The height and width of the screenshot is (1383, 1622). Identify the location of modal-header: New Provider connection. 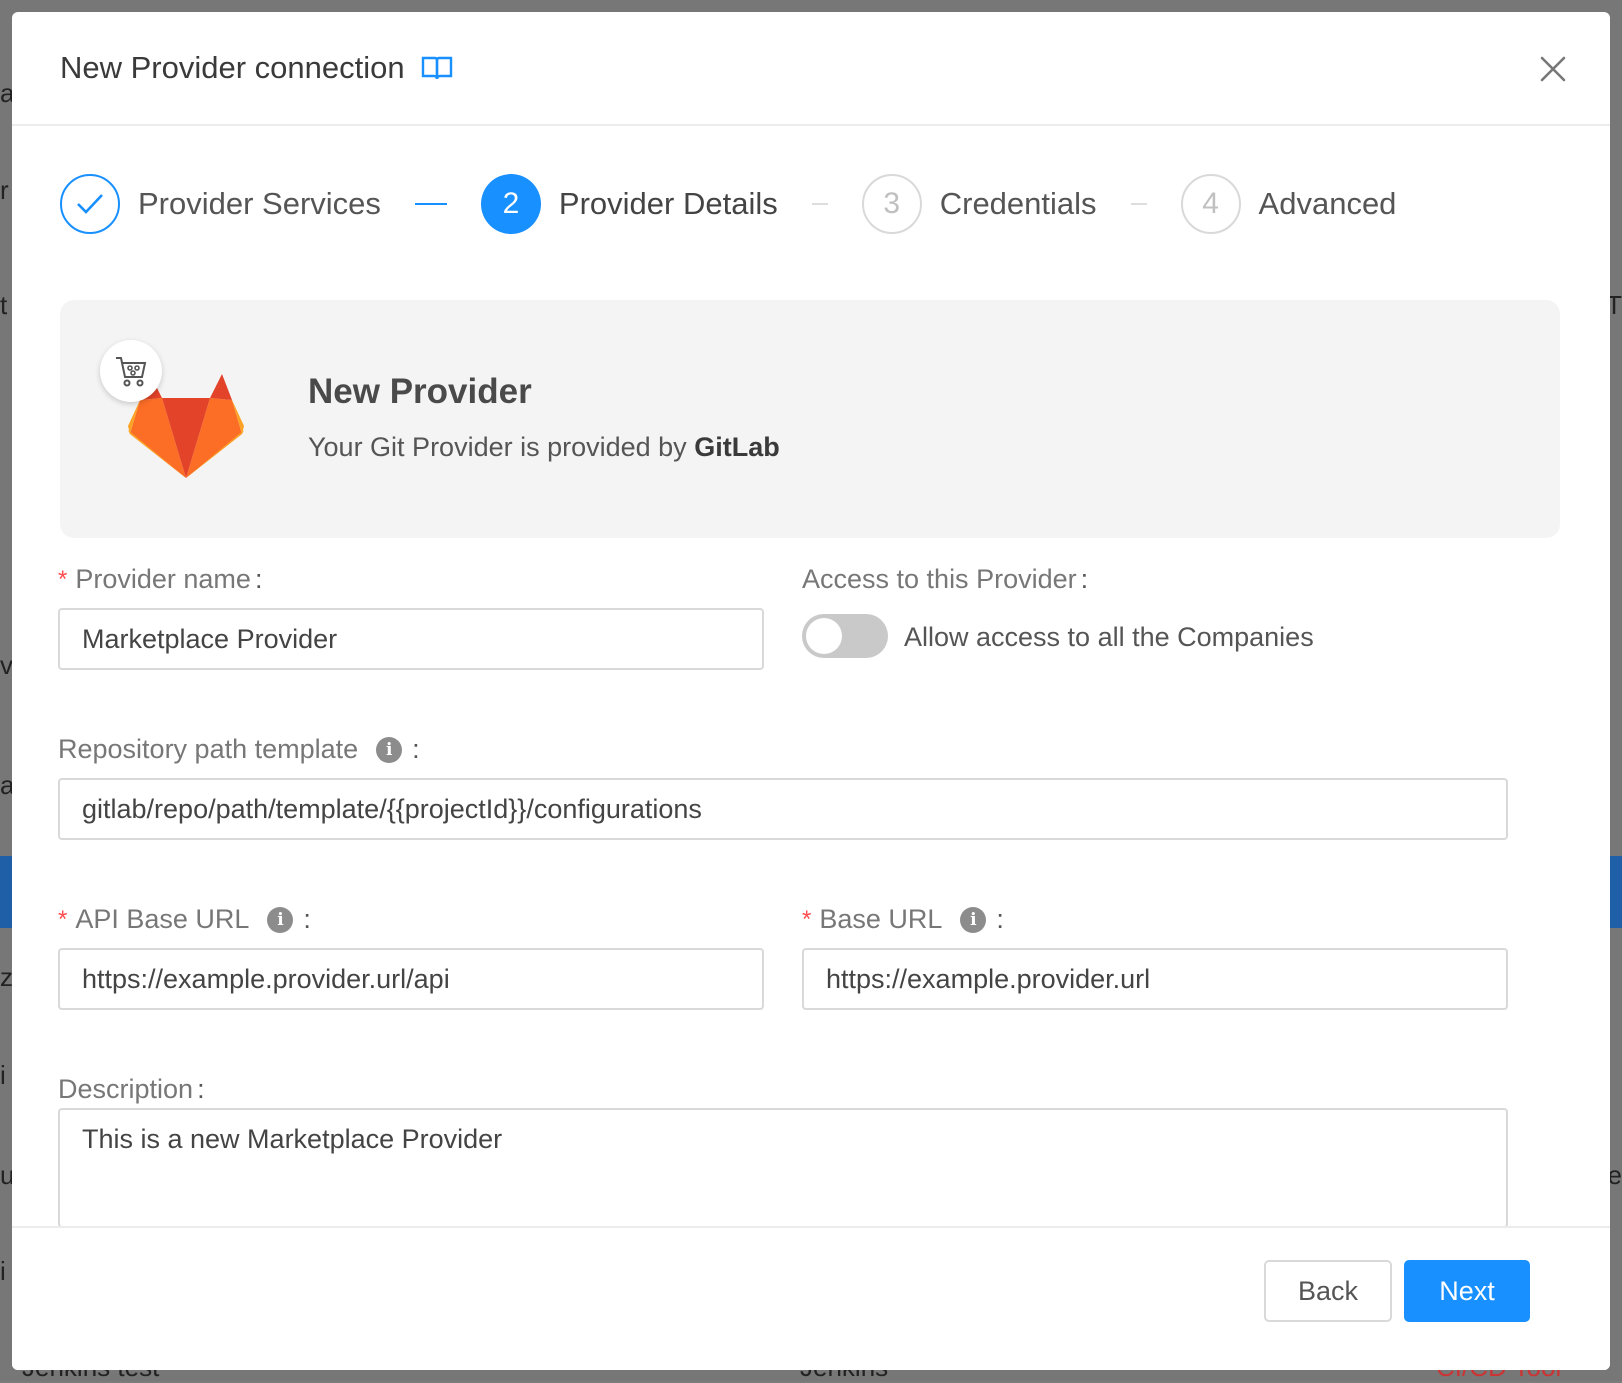
(811, 69).